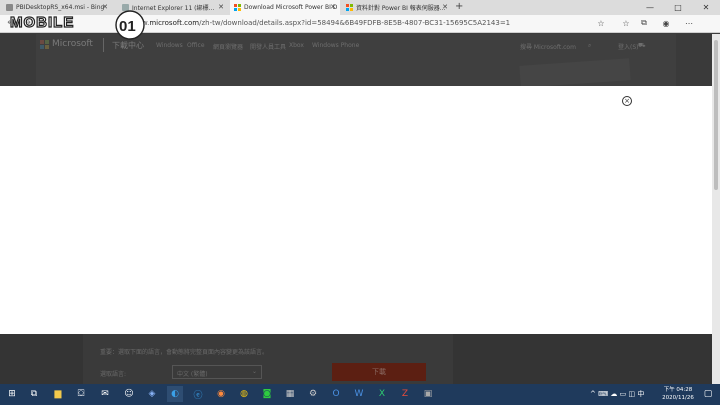 The width and height of the screenshot is (720, 405). Describe the element at coordinates (77, 25) in the screenshot. I see `mobile01-watermark-logo: MOBILE 01` at that location.